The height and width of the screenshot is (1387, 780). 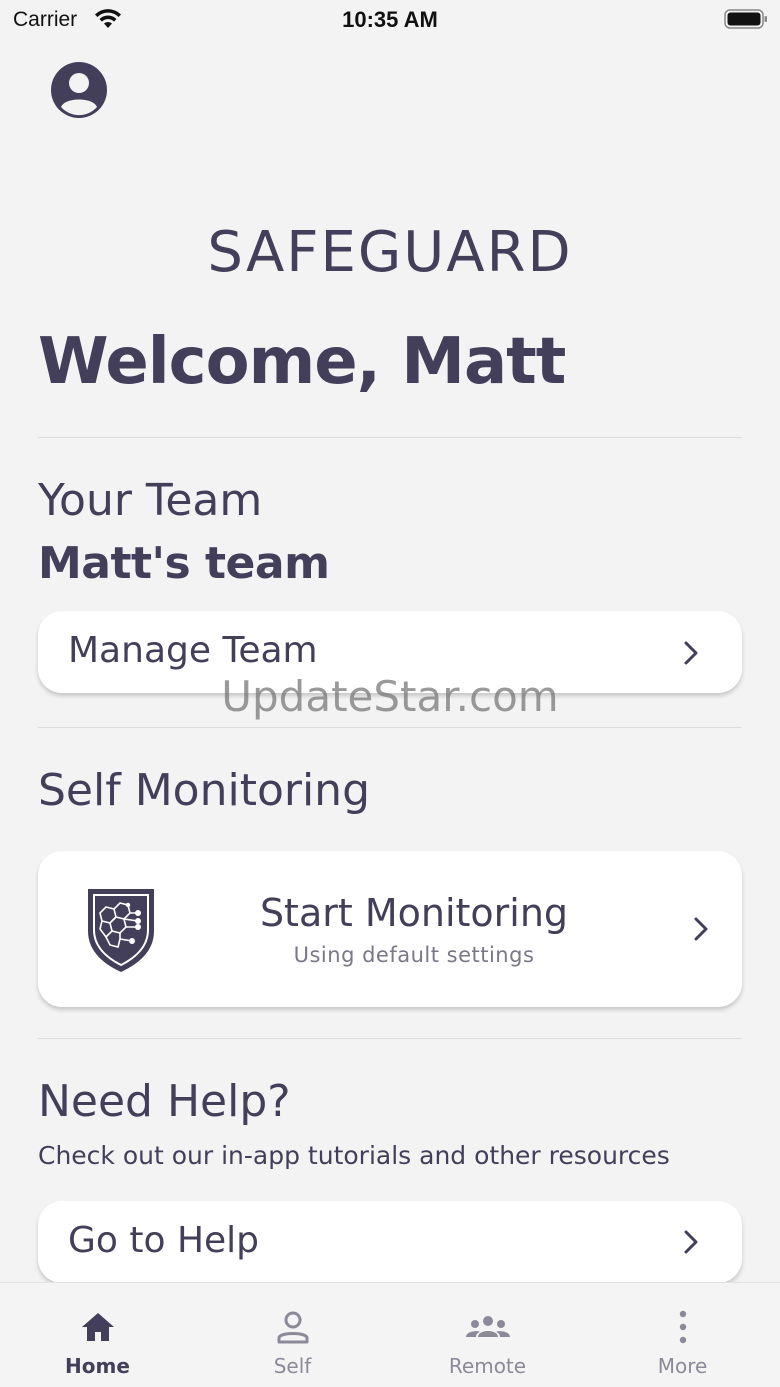 I want to click on status-time: 10:35 AM, so click(x=390, y=19).